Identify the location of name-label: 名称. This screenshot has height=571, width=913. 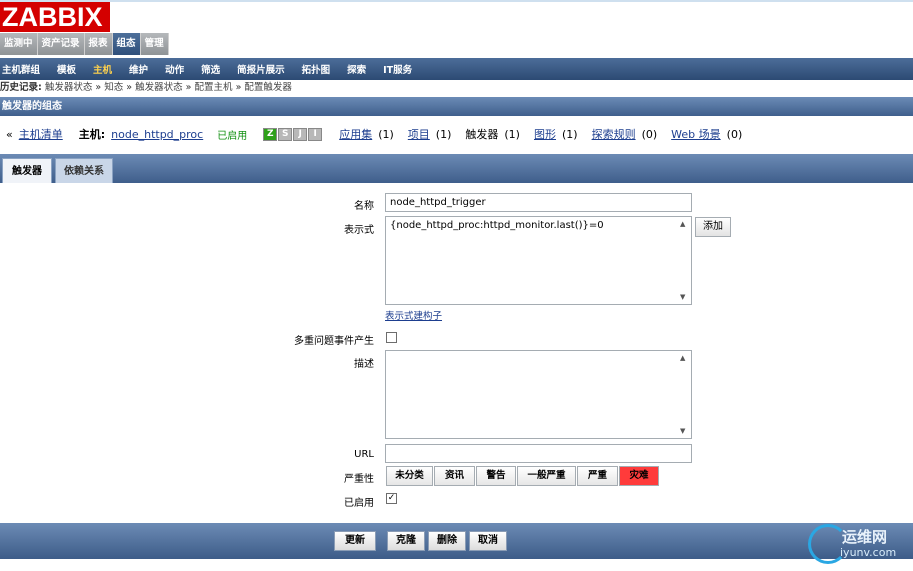
(364, 206).